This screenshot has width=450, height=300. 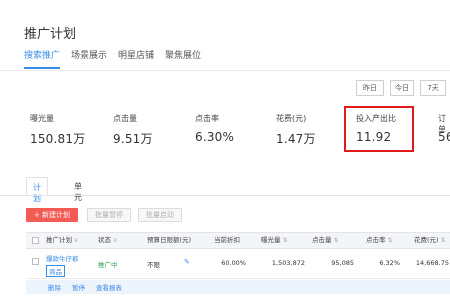 What do you see at coordinates (112, 59) in the screenshot?
I see `channel-tabs: 搜索推广 场景展示 明星店铺 聚焦展位` at bounding box center [112, 59].